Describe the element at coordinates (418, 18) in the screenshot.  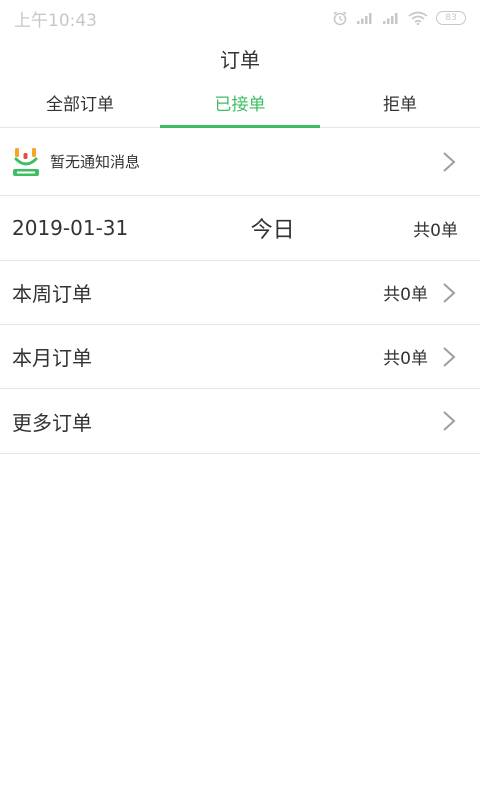
I see `wifi-icon` at that location.